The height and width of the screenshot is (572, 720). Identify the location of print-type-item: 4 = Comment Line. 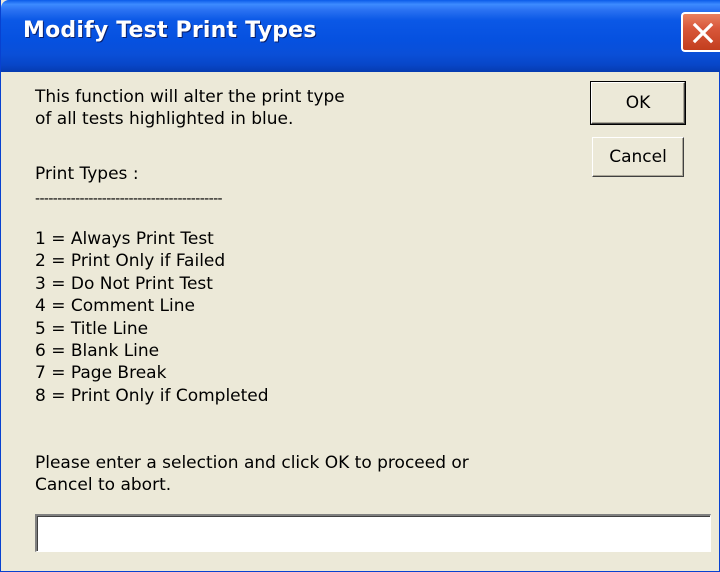
(115, 306).